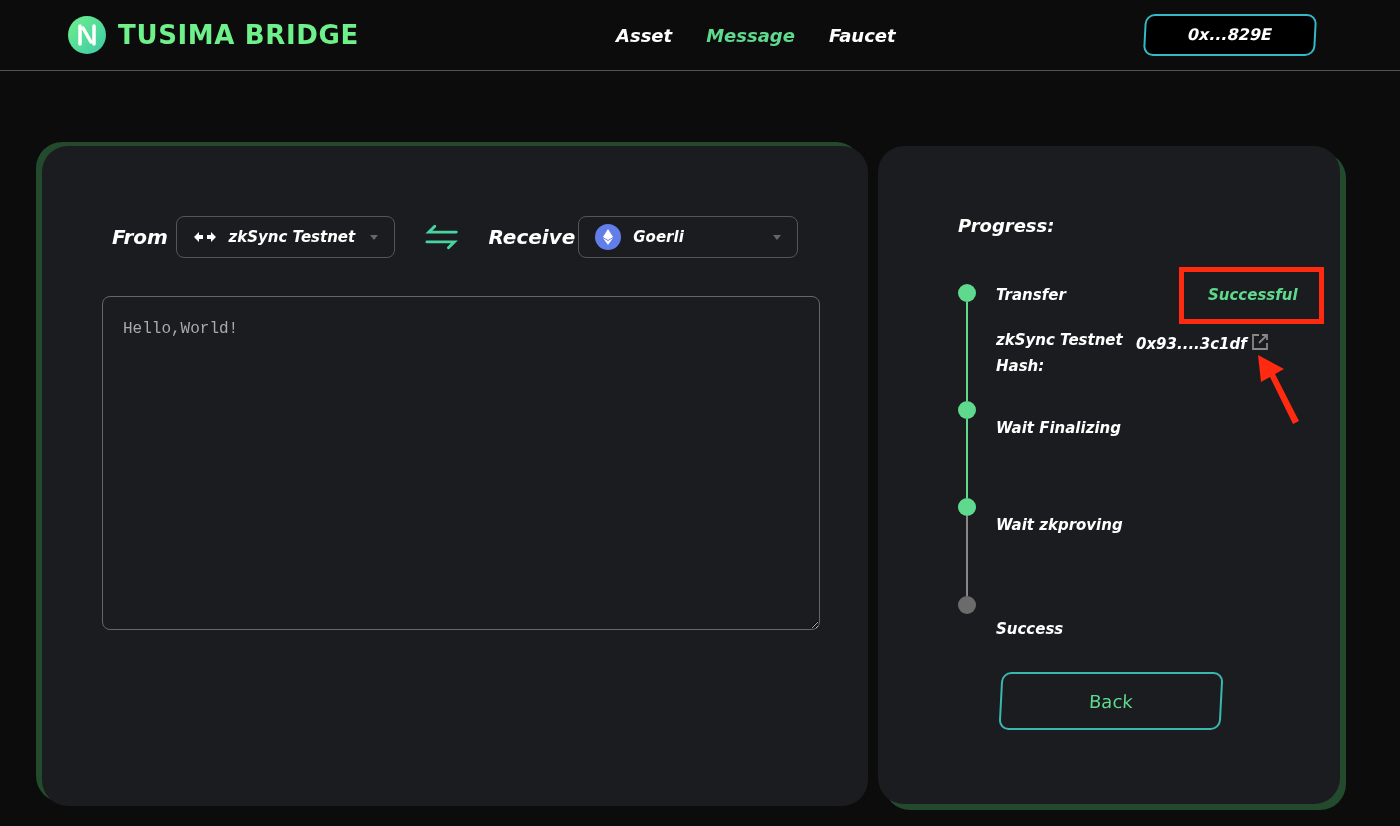 Image resolution: width=1400 pixels, height=826 pixels. I want to click on transaction-hash: 0x93....3c1df, so click(1191, 344).